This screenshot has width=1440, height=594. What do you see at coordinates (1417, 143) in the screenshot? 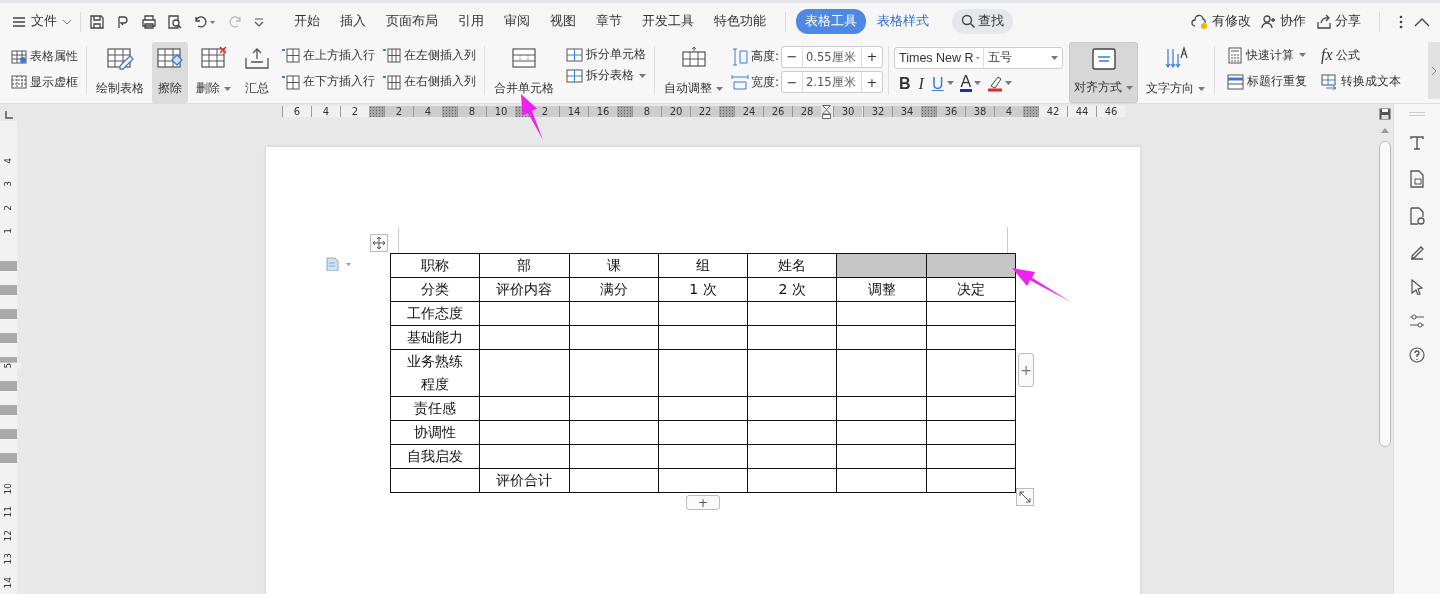
I see `text-icon` at bounding box center [1417, 143].